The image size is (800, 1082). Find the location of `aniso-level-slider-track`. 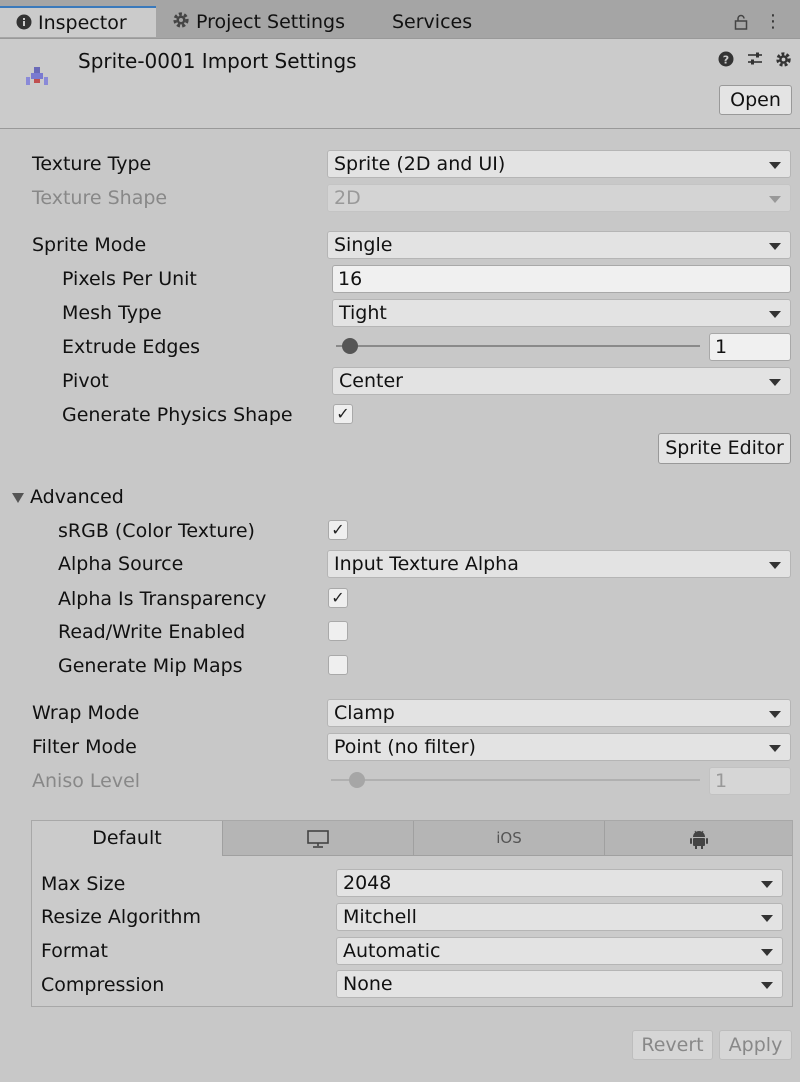

aniso-level-slider-track is located at coordinates (515, 780).